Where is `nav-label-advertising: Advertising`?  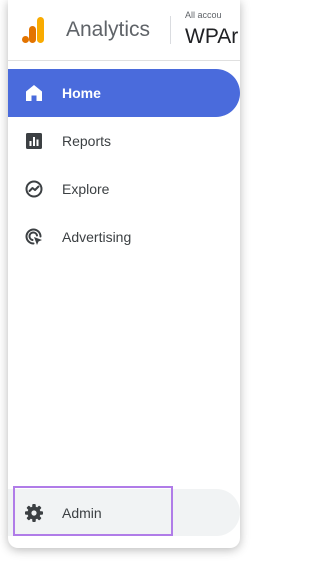 nav-label-advertising: Advertising is located at coordinates (97, 237).